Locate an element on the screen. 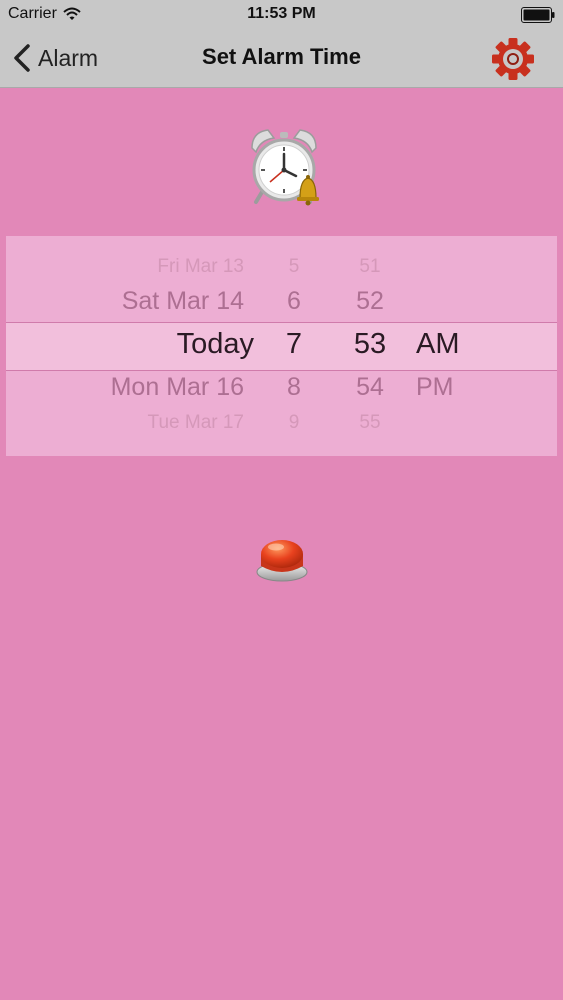 This screenshot has height=1000, width=563. picker-date: Today is located at coordinates (215, 344).